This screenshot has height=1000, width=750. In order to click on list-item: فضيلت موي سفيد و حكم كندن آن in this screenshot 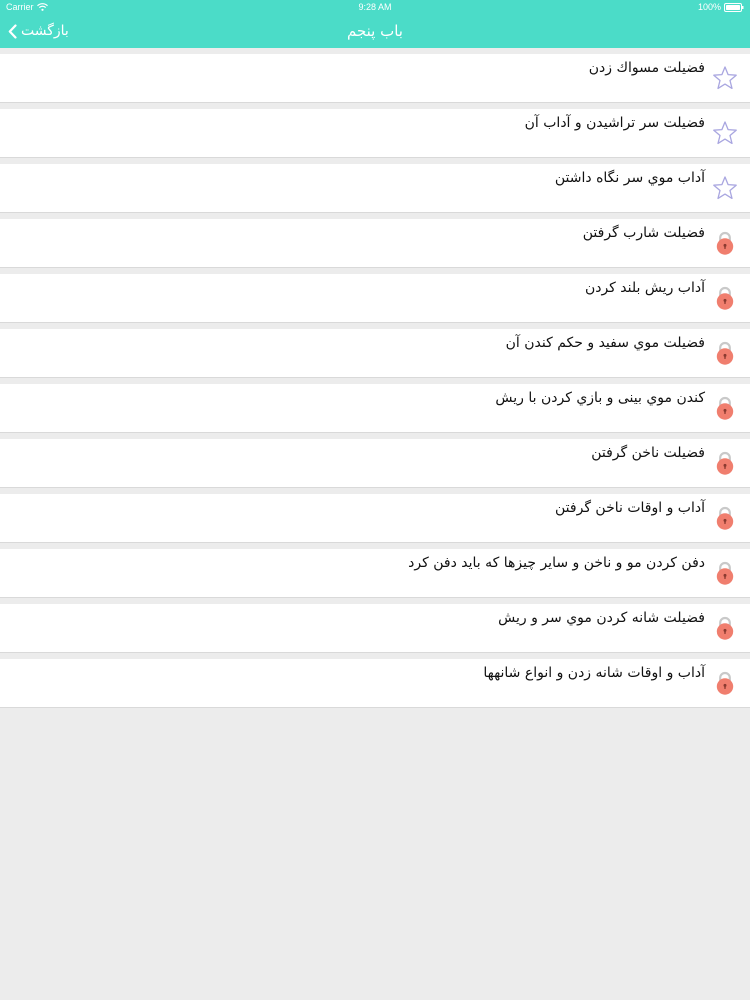, I will do `click(375, 353)`.